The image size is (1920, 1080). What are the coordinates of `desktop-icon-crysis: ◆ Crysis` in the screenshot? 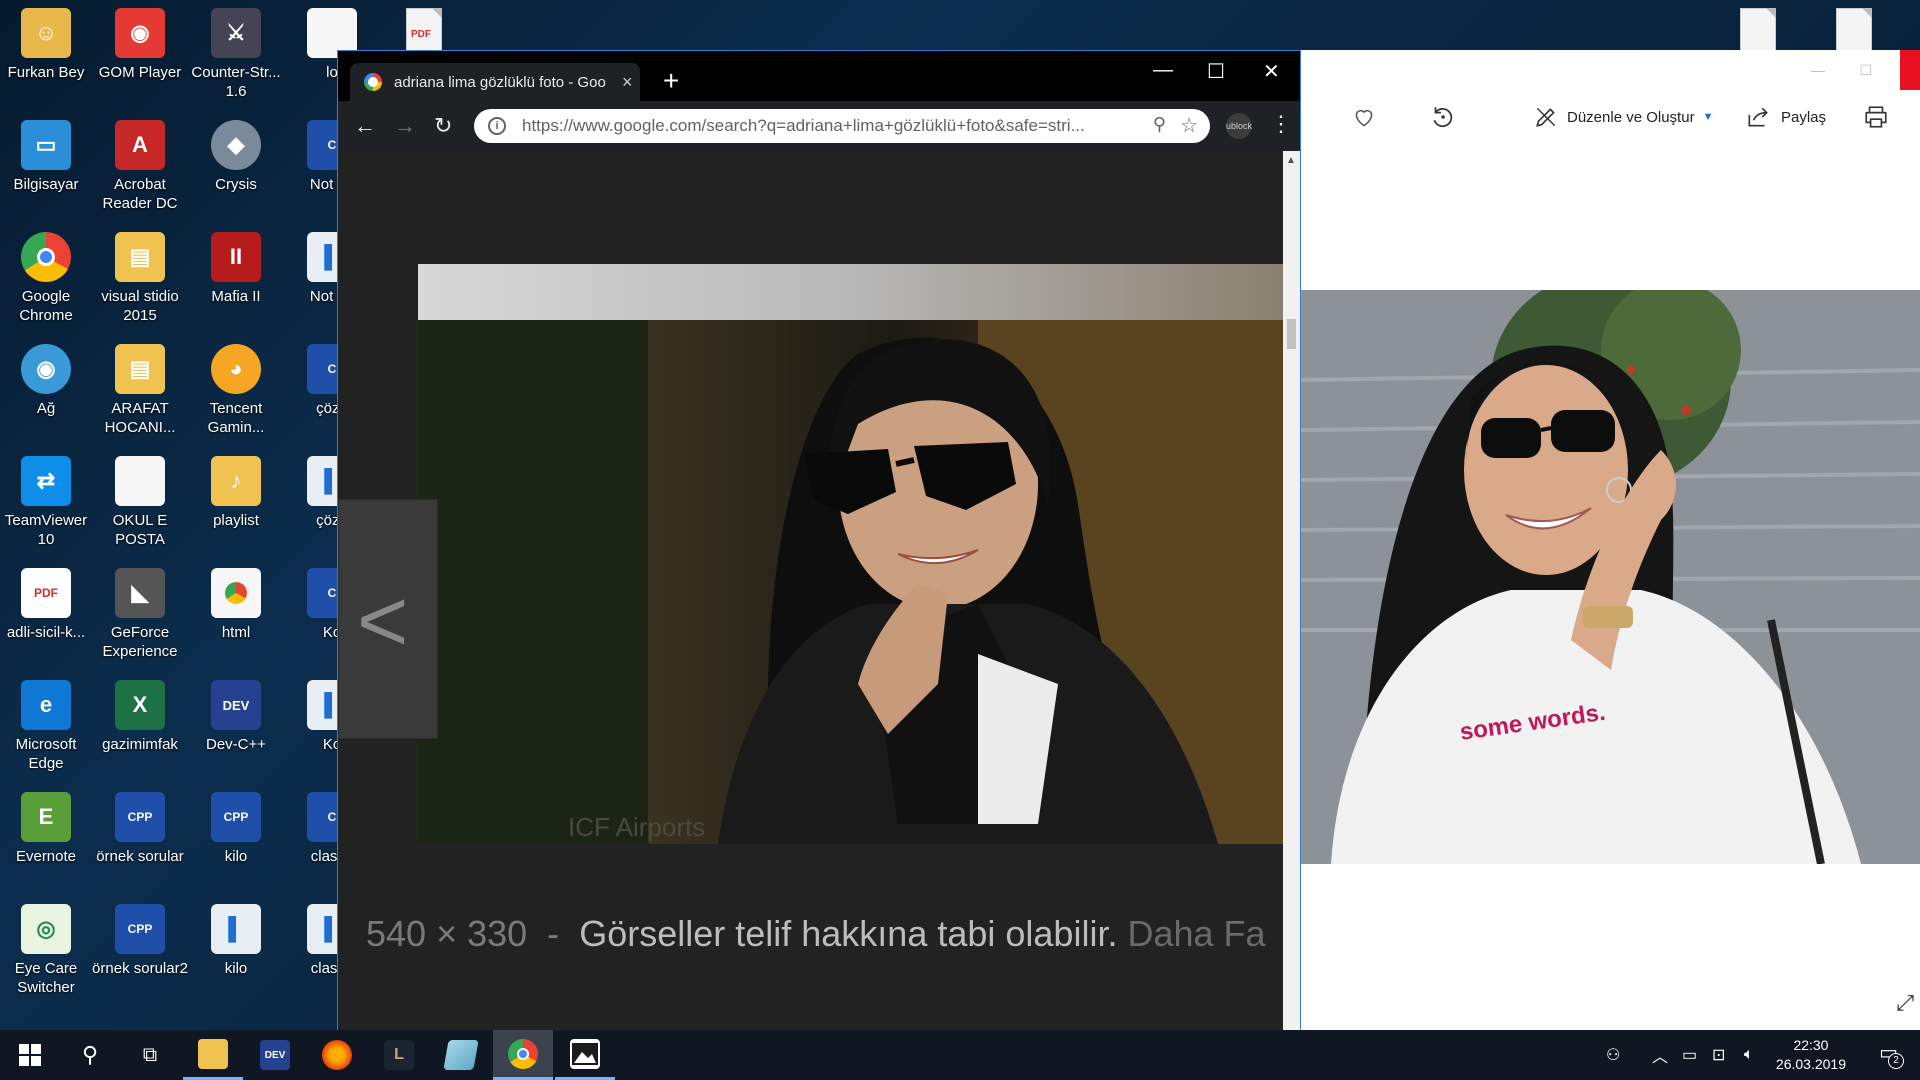 It's located at (236, 166).